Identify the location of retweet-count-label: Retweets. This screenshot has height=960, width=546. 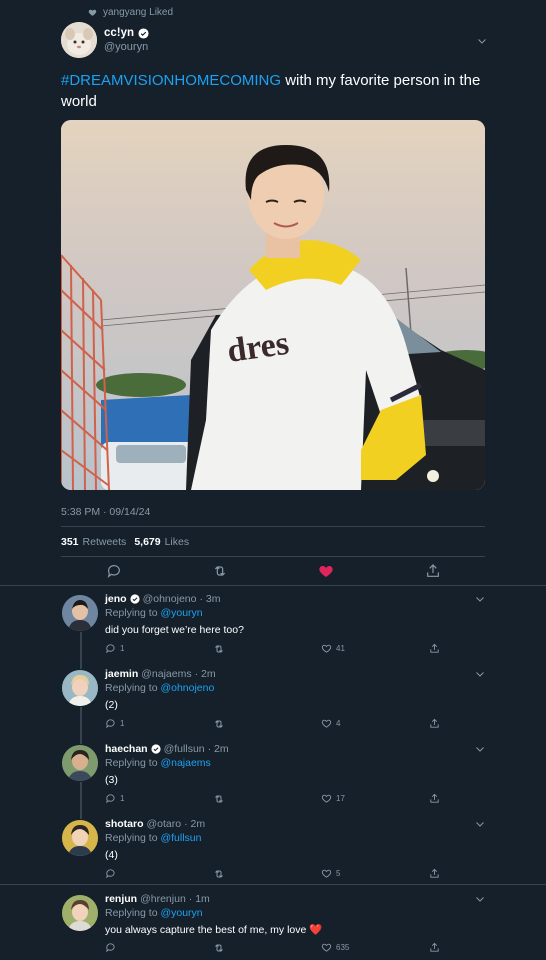
(105, 542).